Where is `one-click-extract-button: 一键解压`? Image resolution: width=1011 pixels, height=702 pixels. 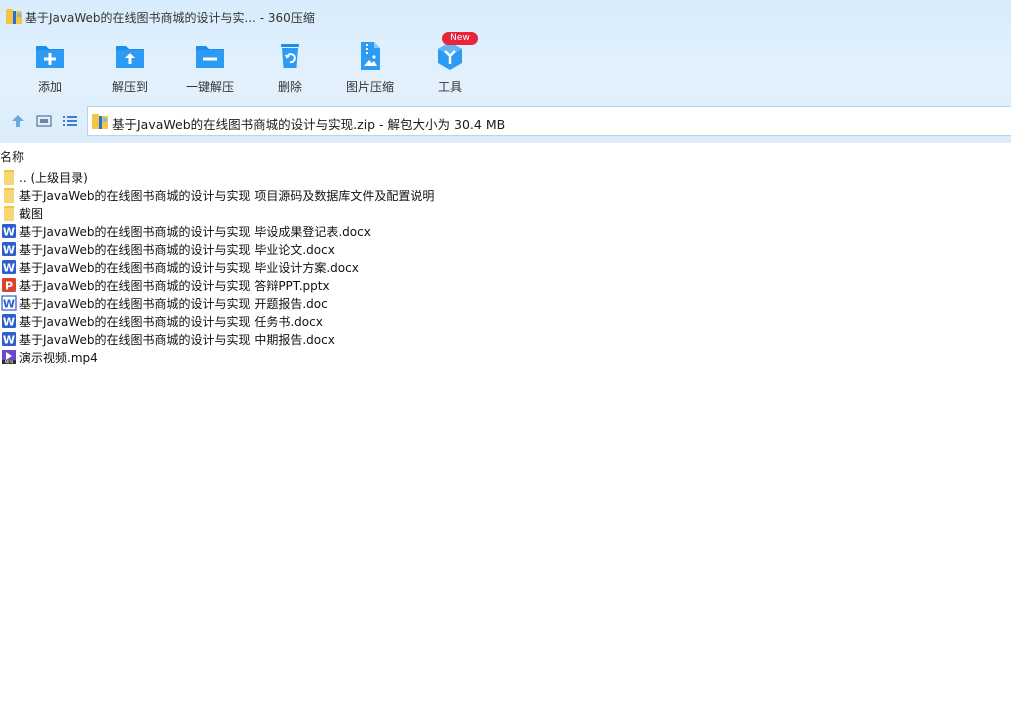 one-click-extract-button: 一键解压 is located at coordinates (210, 68).